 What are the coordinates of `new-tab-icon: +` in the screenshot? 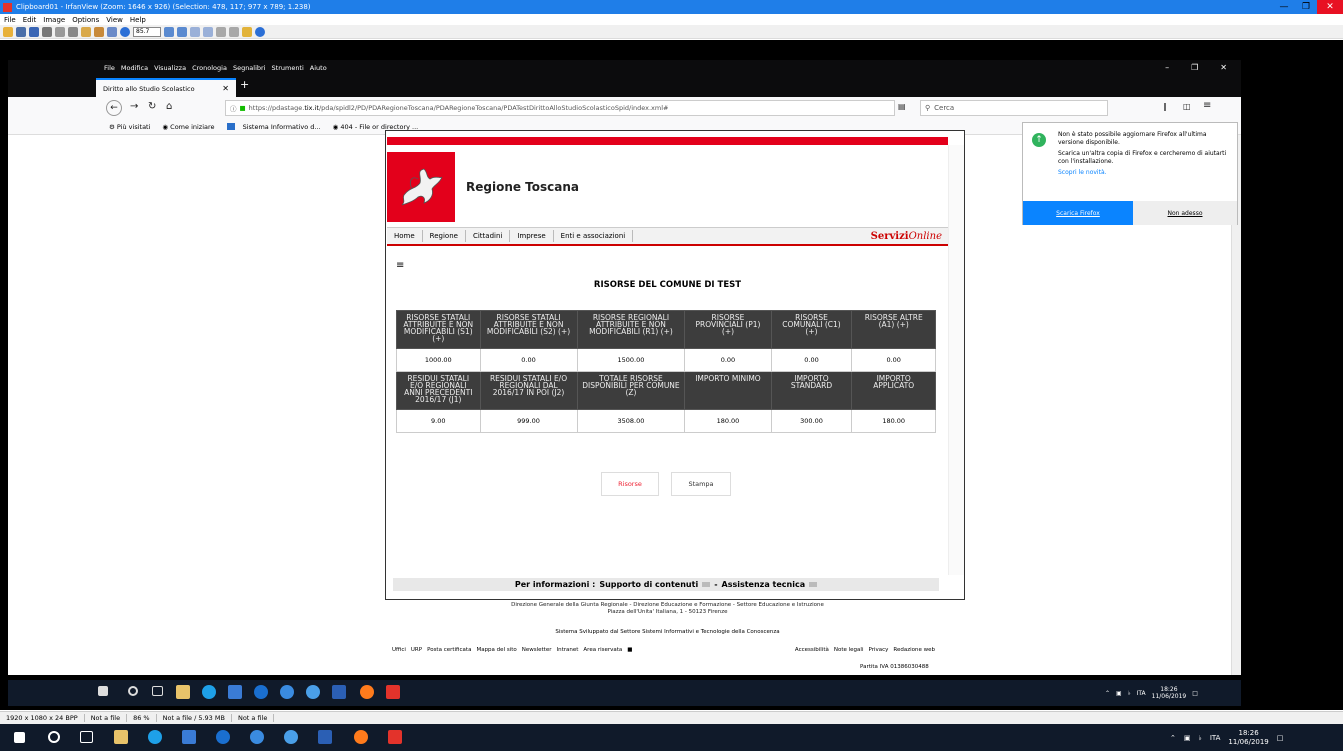 It's located at (247, 86).